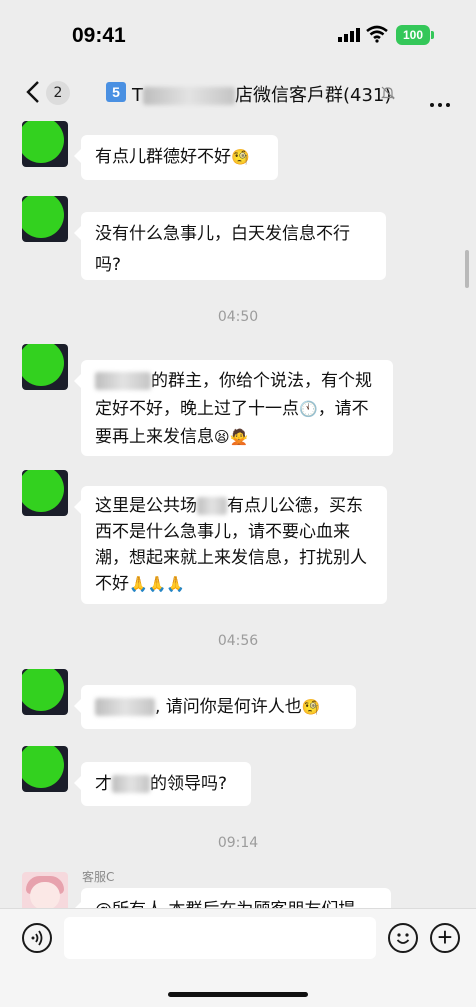  I want to click on message-bubble: 才 的领导吗?, so click(162, 784).